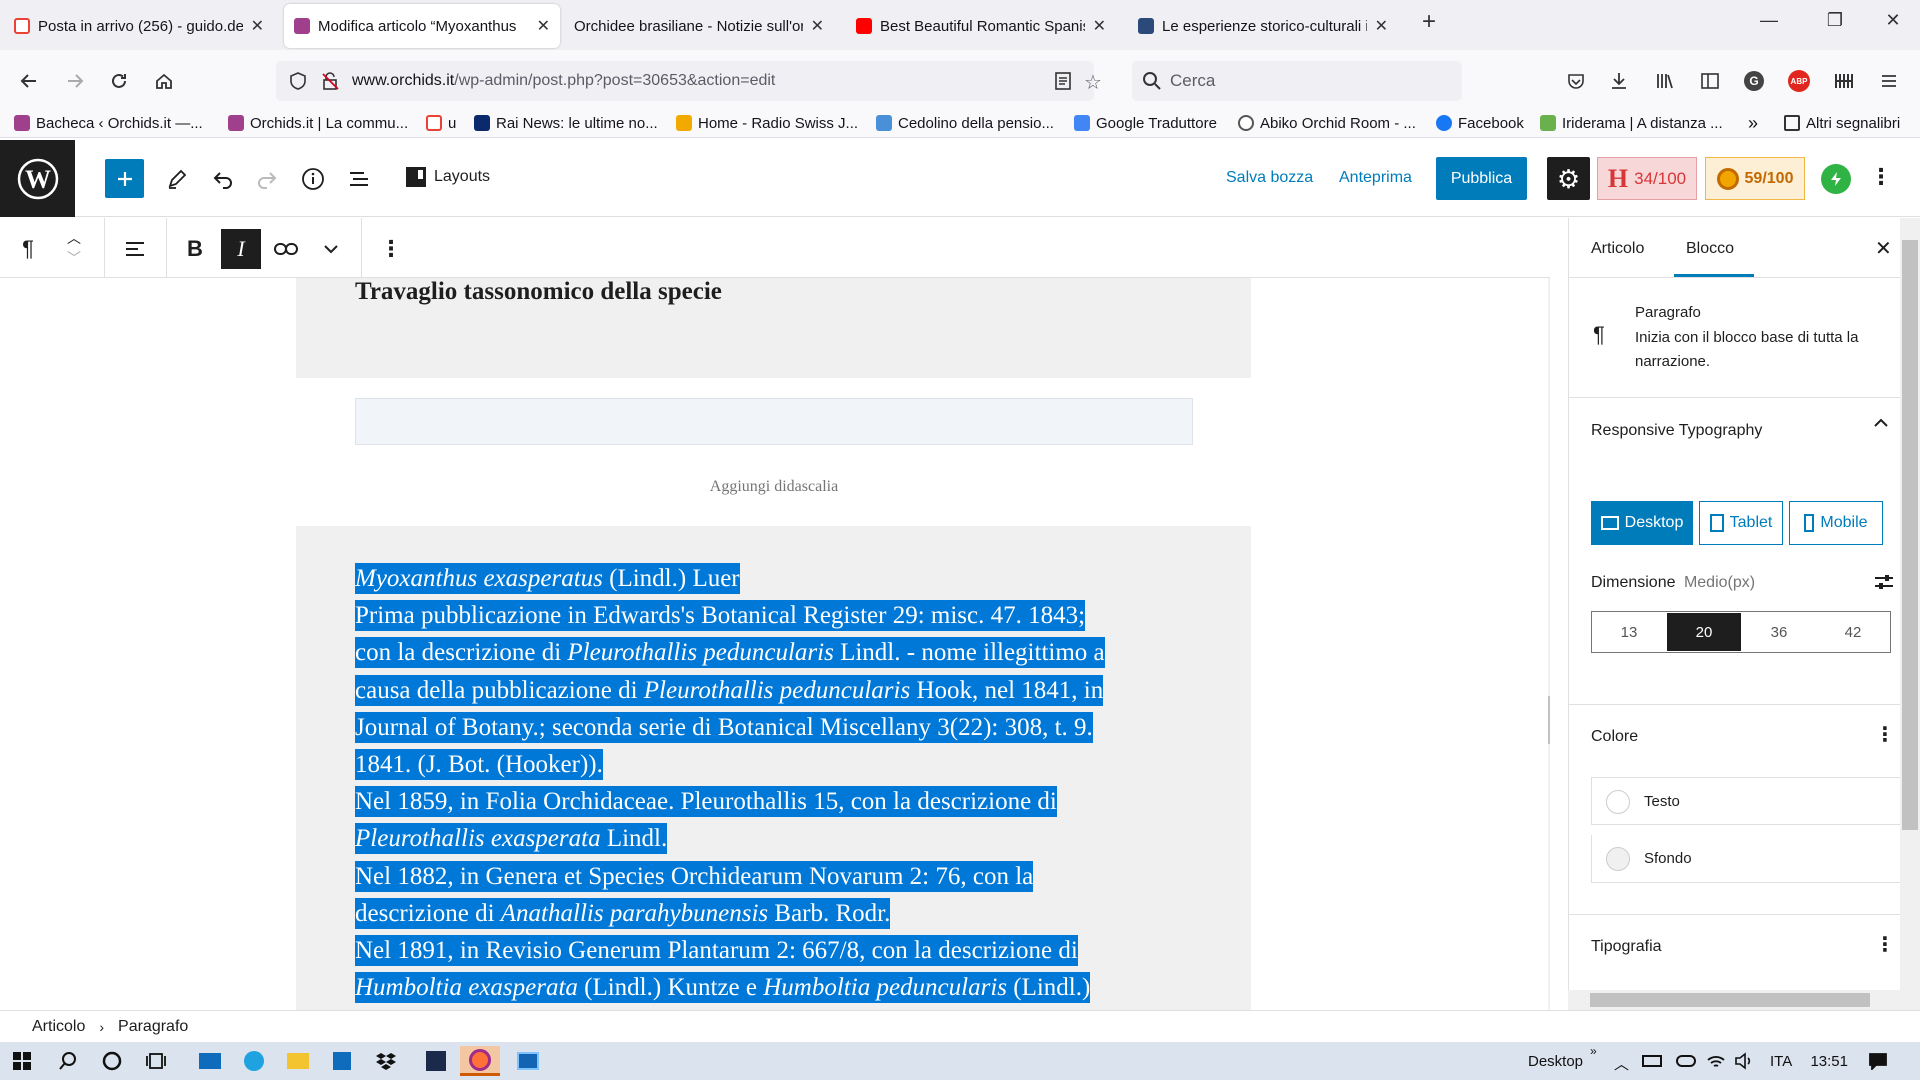 The height and width of the screenshot is (1080, 1920). What do you see at coordinates (774, 487) in the screenshot?
I see `image-caption-input: Aggiungi didascalia` at bounding box center [774, 487].